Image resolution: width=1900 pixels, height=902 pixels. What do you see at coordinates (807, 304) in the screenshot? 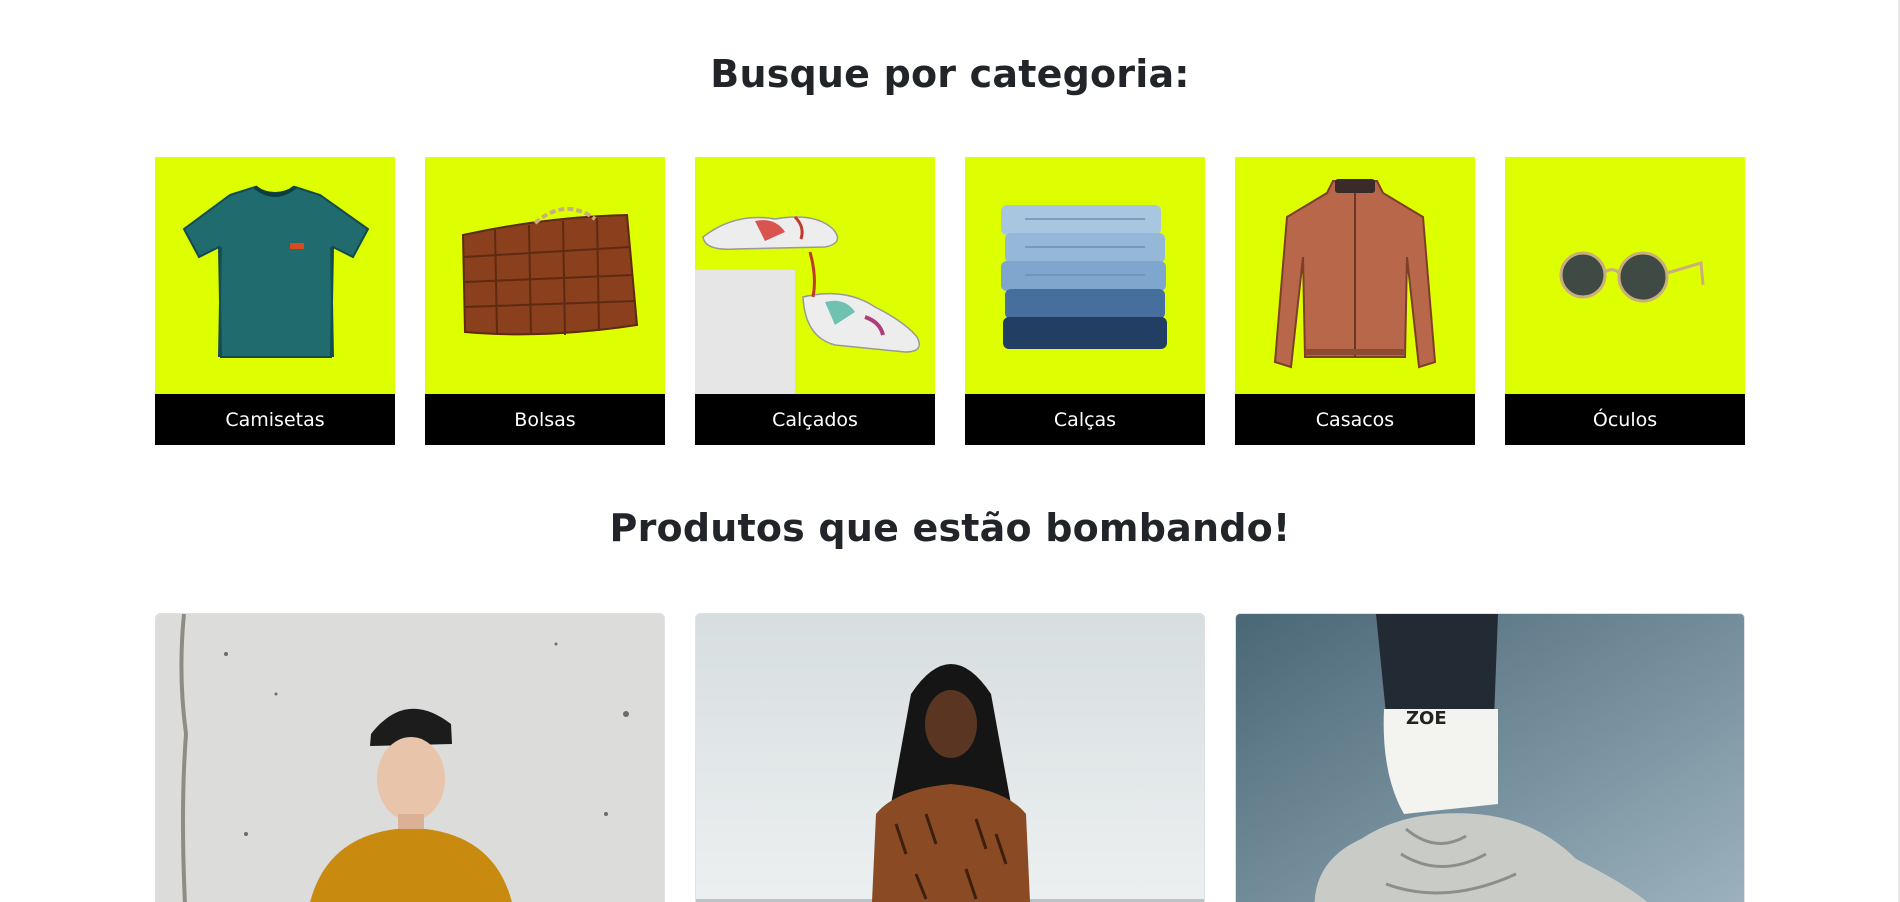
I see `sneakers-icon` at bounding box center [807, 304].